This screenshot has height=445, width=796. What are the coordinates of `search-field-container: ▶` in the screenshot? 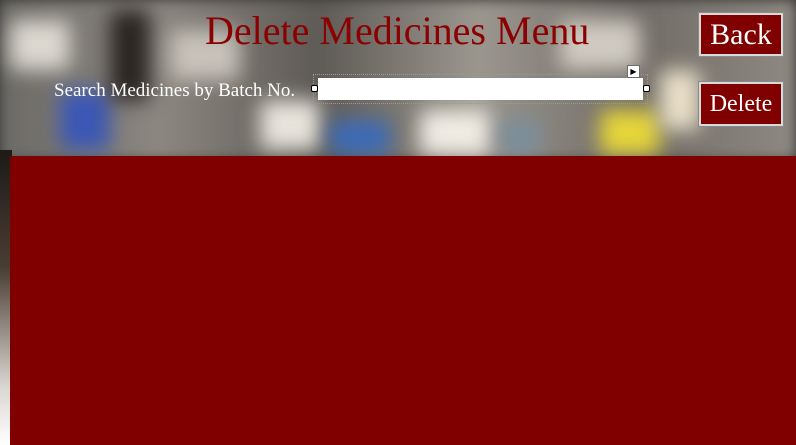 It's located at (480, 84).